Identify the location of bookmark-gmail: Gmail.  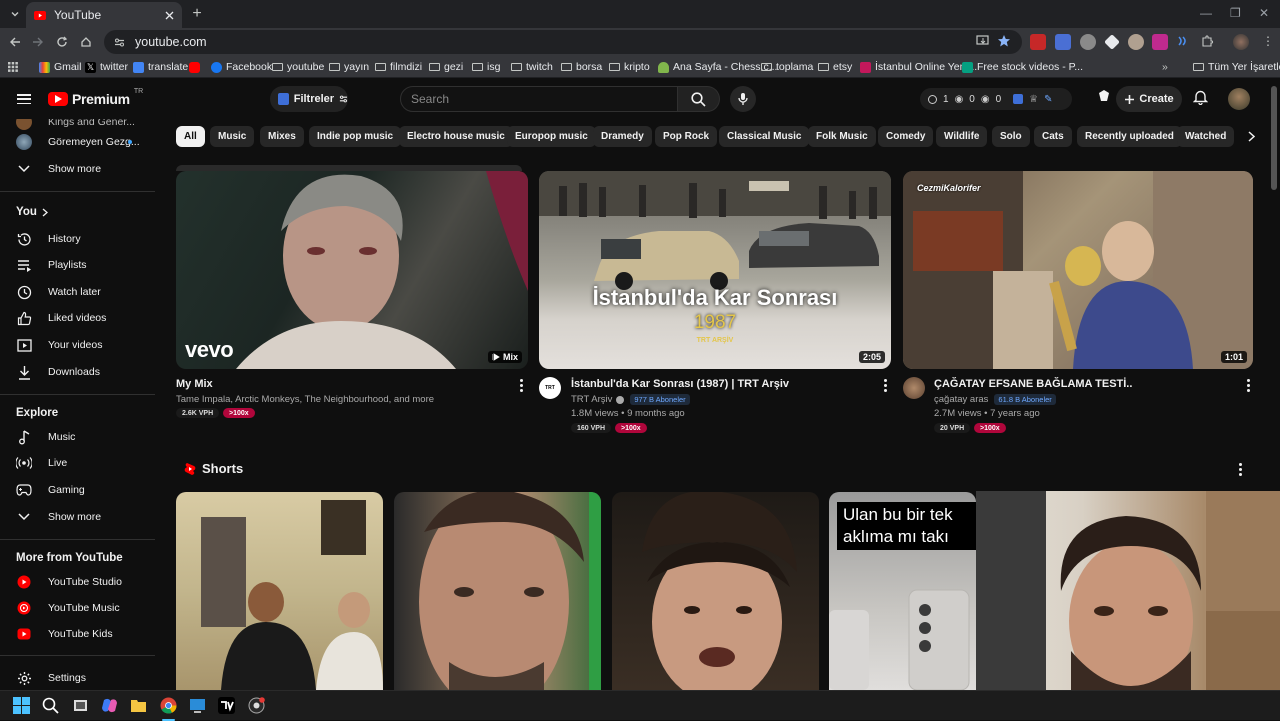
(60, 67).